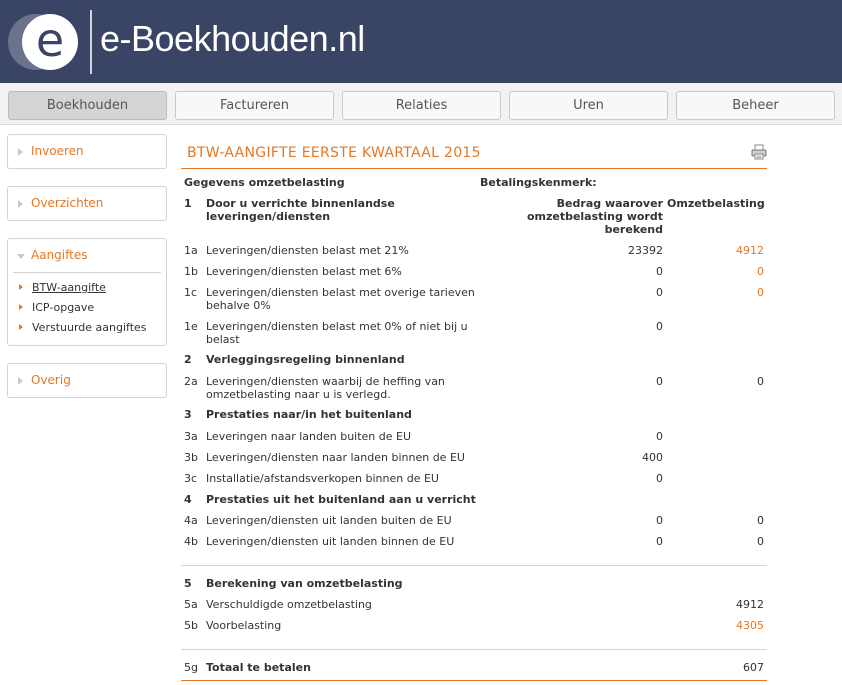  What do you see at coordinates (67, 203) in the screenshot?
I see `sidebar-overzichten-label: Overzichten` at bounding box center [67, 203].